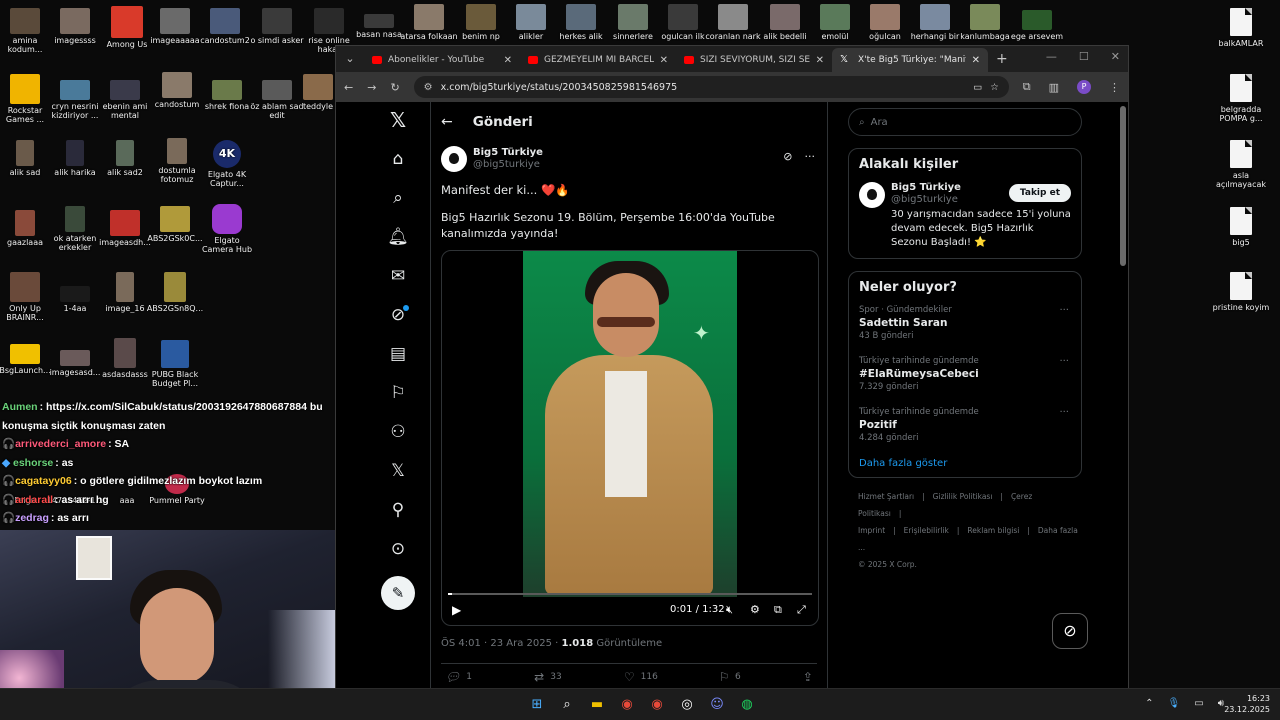 This screenshot has width=1280, height=720. I want to click on minimize-icon: —, so click(1051, 56).